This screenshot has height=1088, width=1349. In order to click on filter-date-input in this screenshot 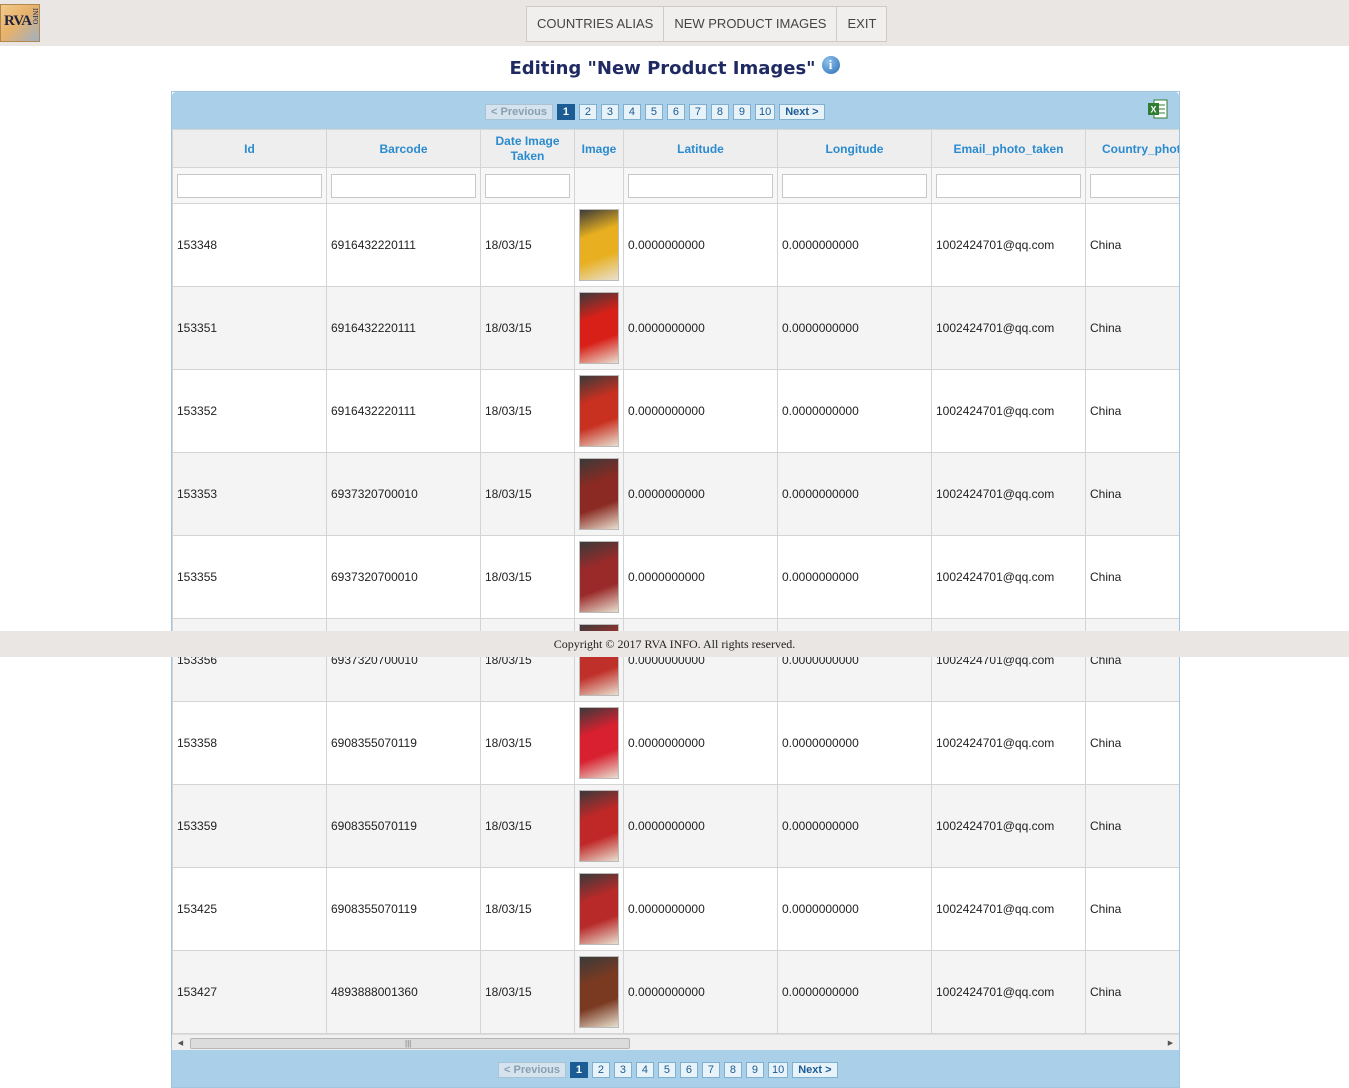, I will do `click(527, 185)`.